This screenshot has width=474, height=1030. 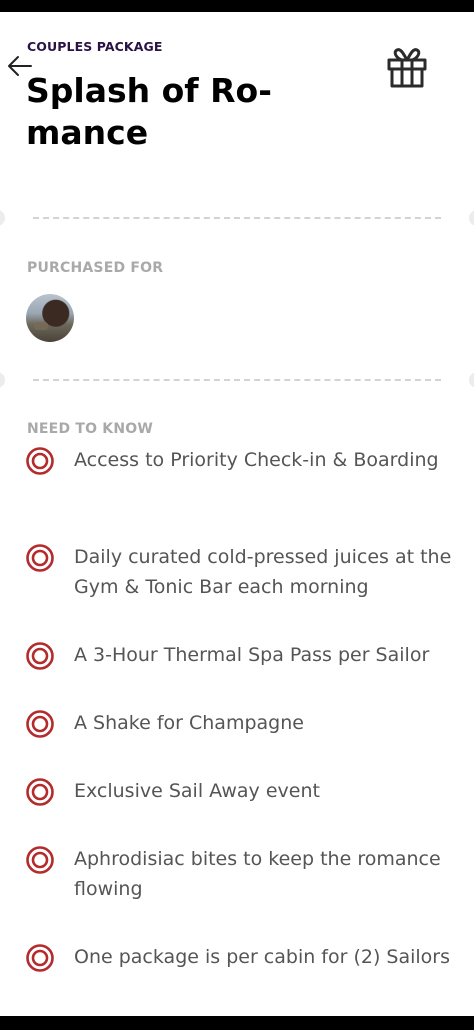 I want to click on page-title: Splash of Ro- mance, so click(x=161, y=112).